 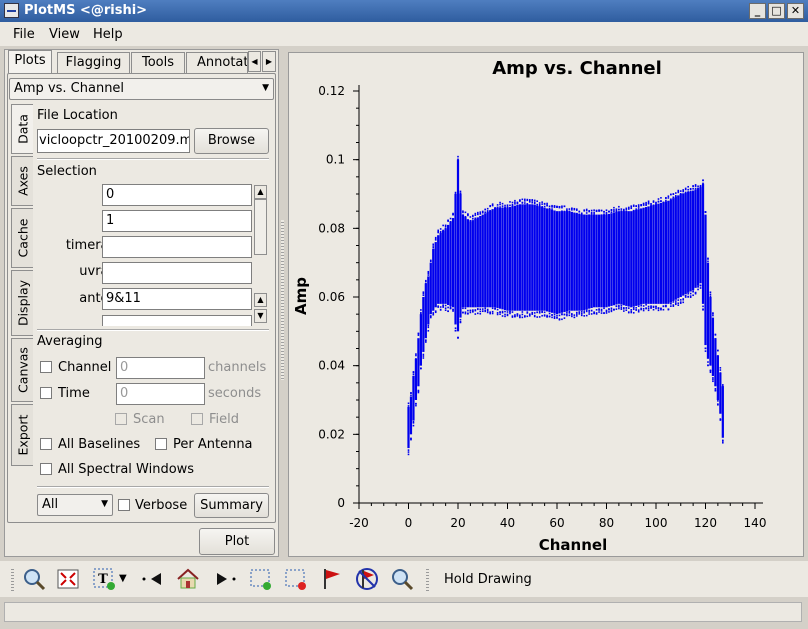 What do you see at coordinates (606, 523) in the screenshot?
I see `x-tick-label: 80` at bounding box center [606, 523].